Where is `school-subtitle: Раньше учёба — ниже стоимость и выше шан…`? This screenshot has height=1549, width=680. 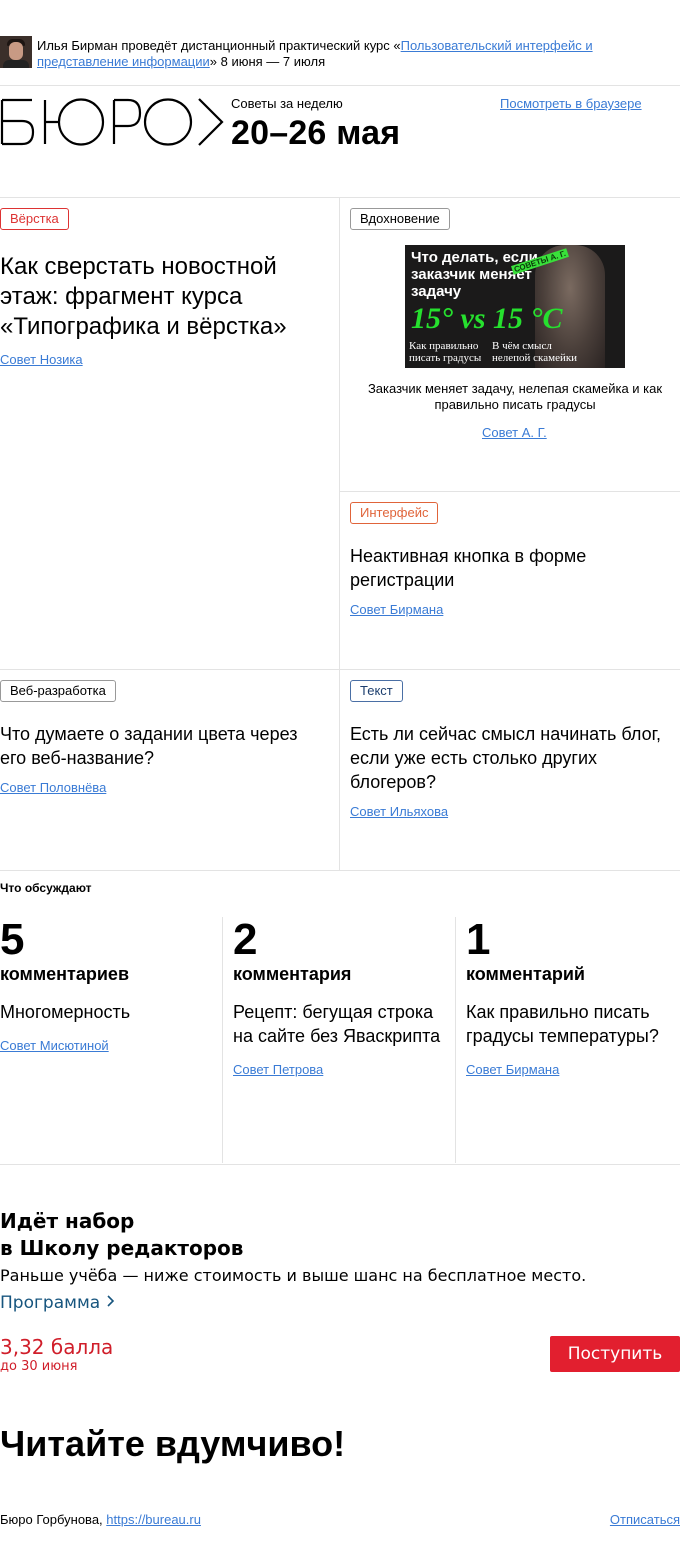
school-subtitle: Раньше учёба — ниже стоимость и выше шан… is located at coordinates (293, 1275).